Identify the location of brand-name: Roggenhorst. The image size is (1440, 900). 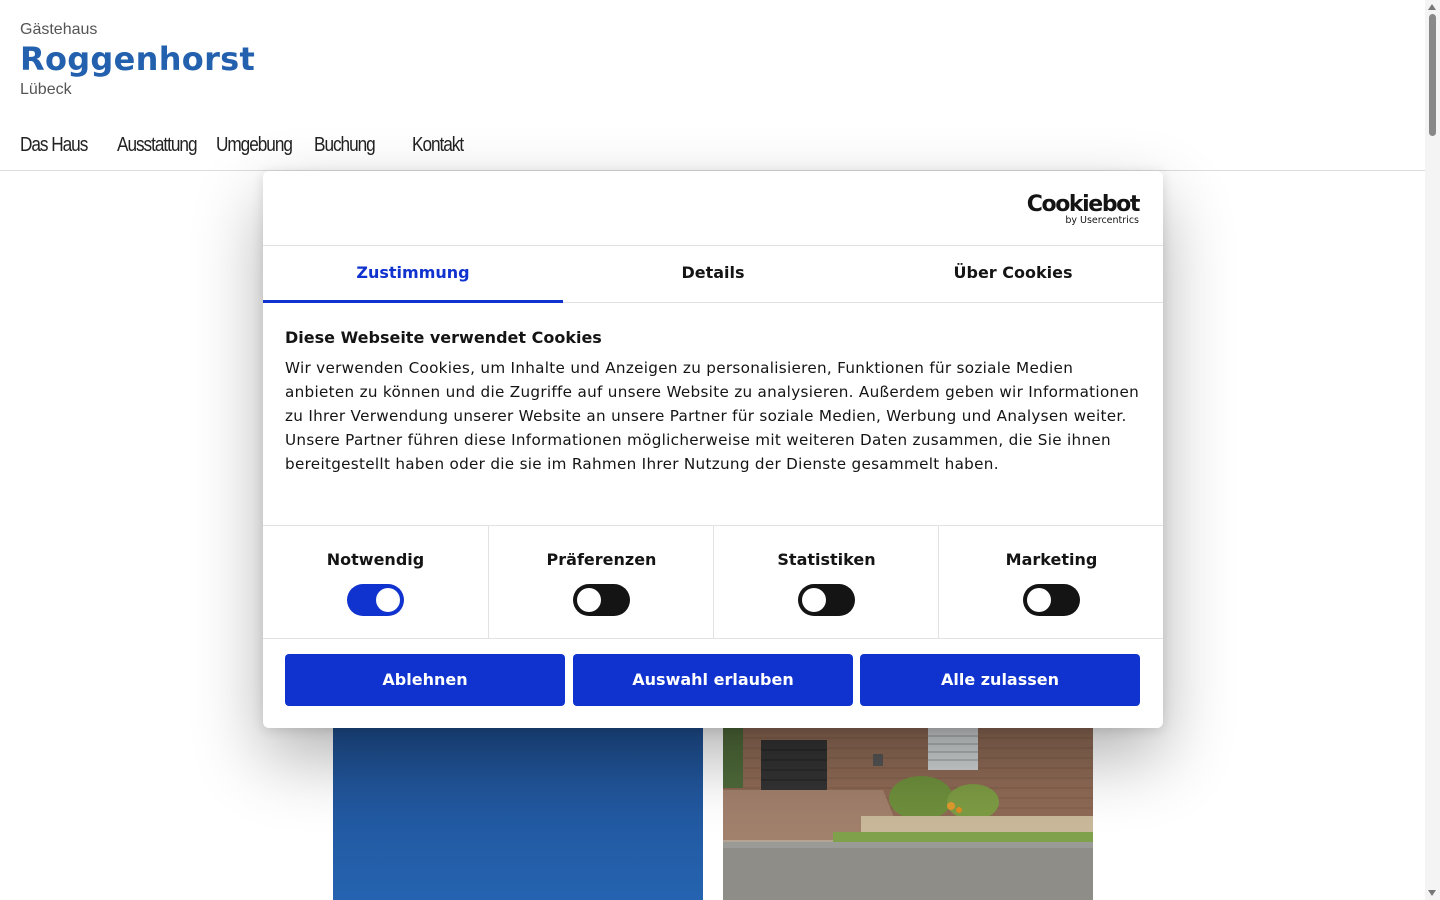
(137, 59).